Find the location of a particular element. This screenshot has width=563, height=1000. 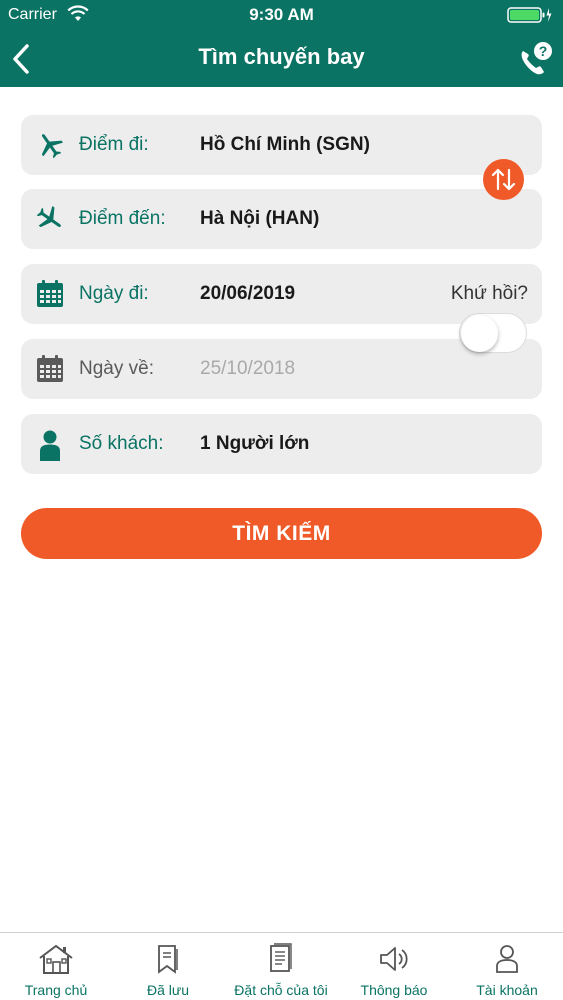

passengers-value: 1 Người lớn is located at coordinates (255, 443).